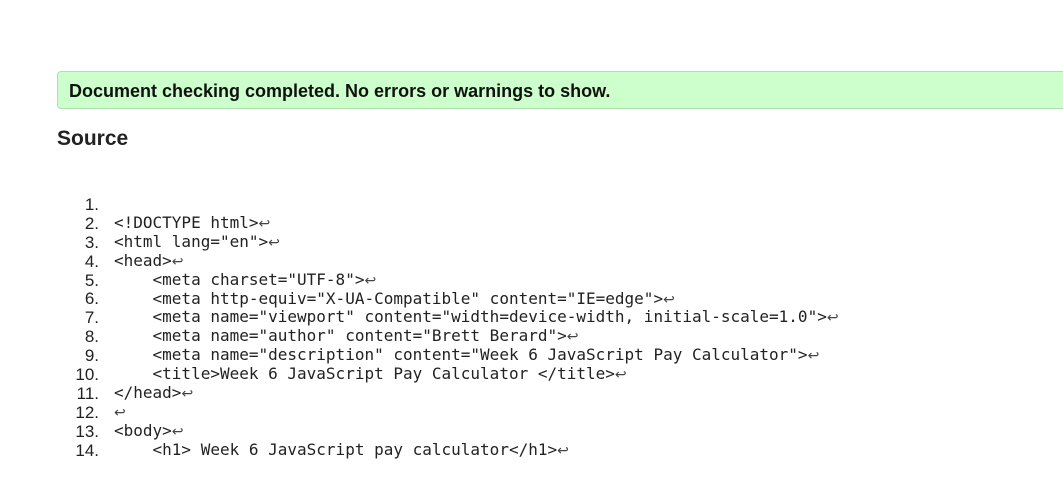 The image size is (1063, 496). What do you see at coordinates (92, 243) in the screenshot?
I see `source-line: 3. <head>↩` at bounding box center [92, 243].